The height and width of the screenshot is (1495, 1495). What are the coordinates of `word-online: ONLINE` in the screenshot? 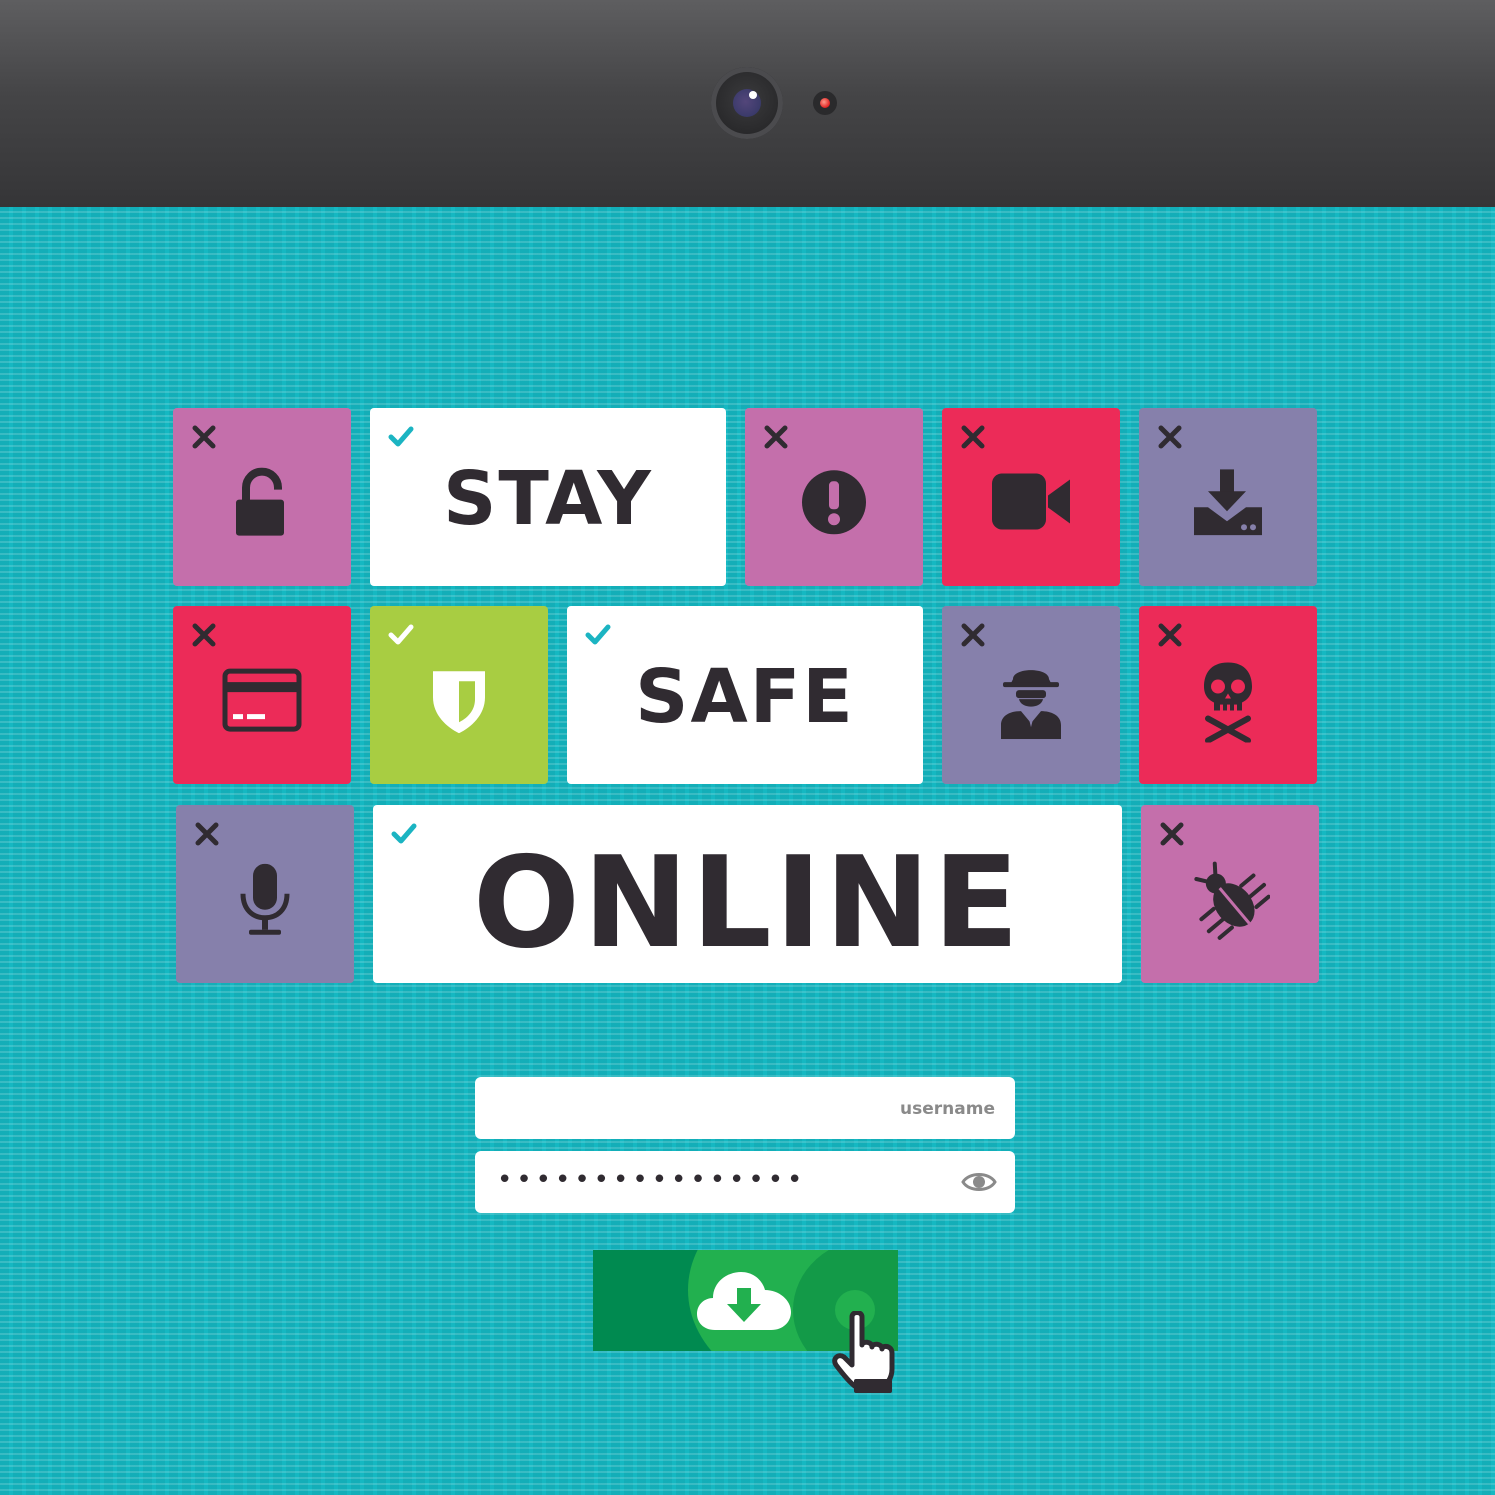 It's located at (747, 902).